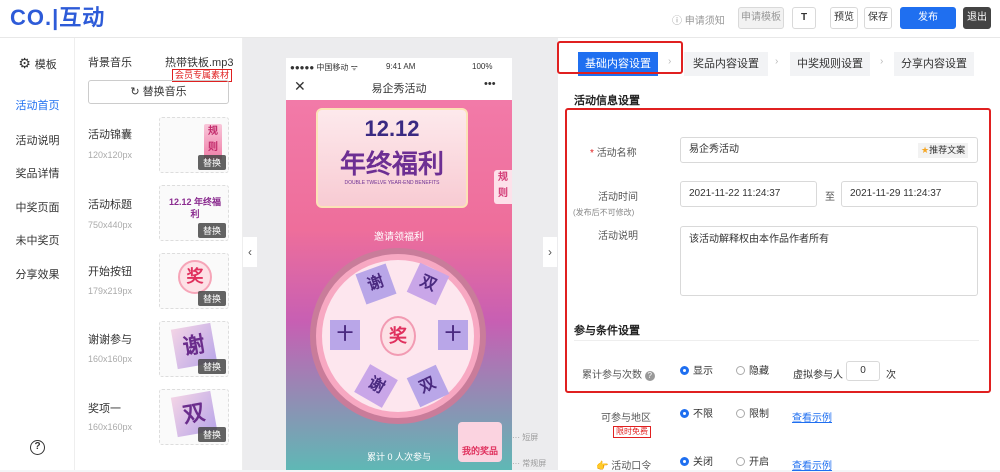 The image size is (1000, 472). I want to click on star-icon: ★, so click(925, 150).